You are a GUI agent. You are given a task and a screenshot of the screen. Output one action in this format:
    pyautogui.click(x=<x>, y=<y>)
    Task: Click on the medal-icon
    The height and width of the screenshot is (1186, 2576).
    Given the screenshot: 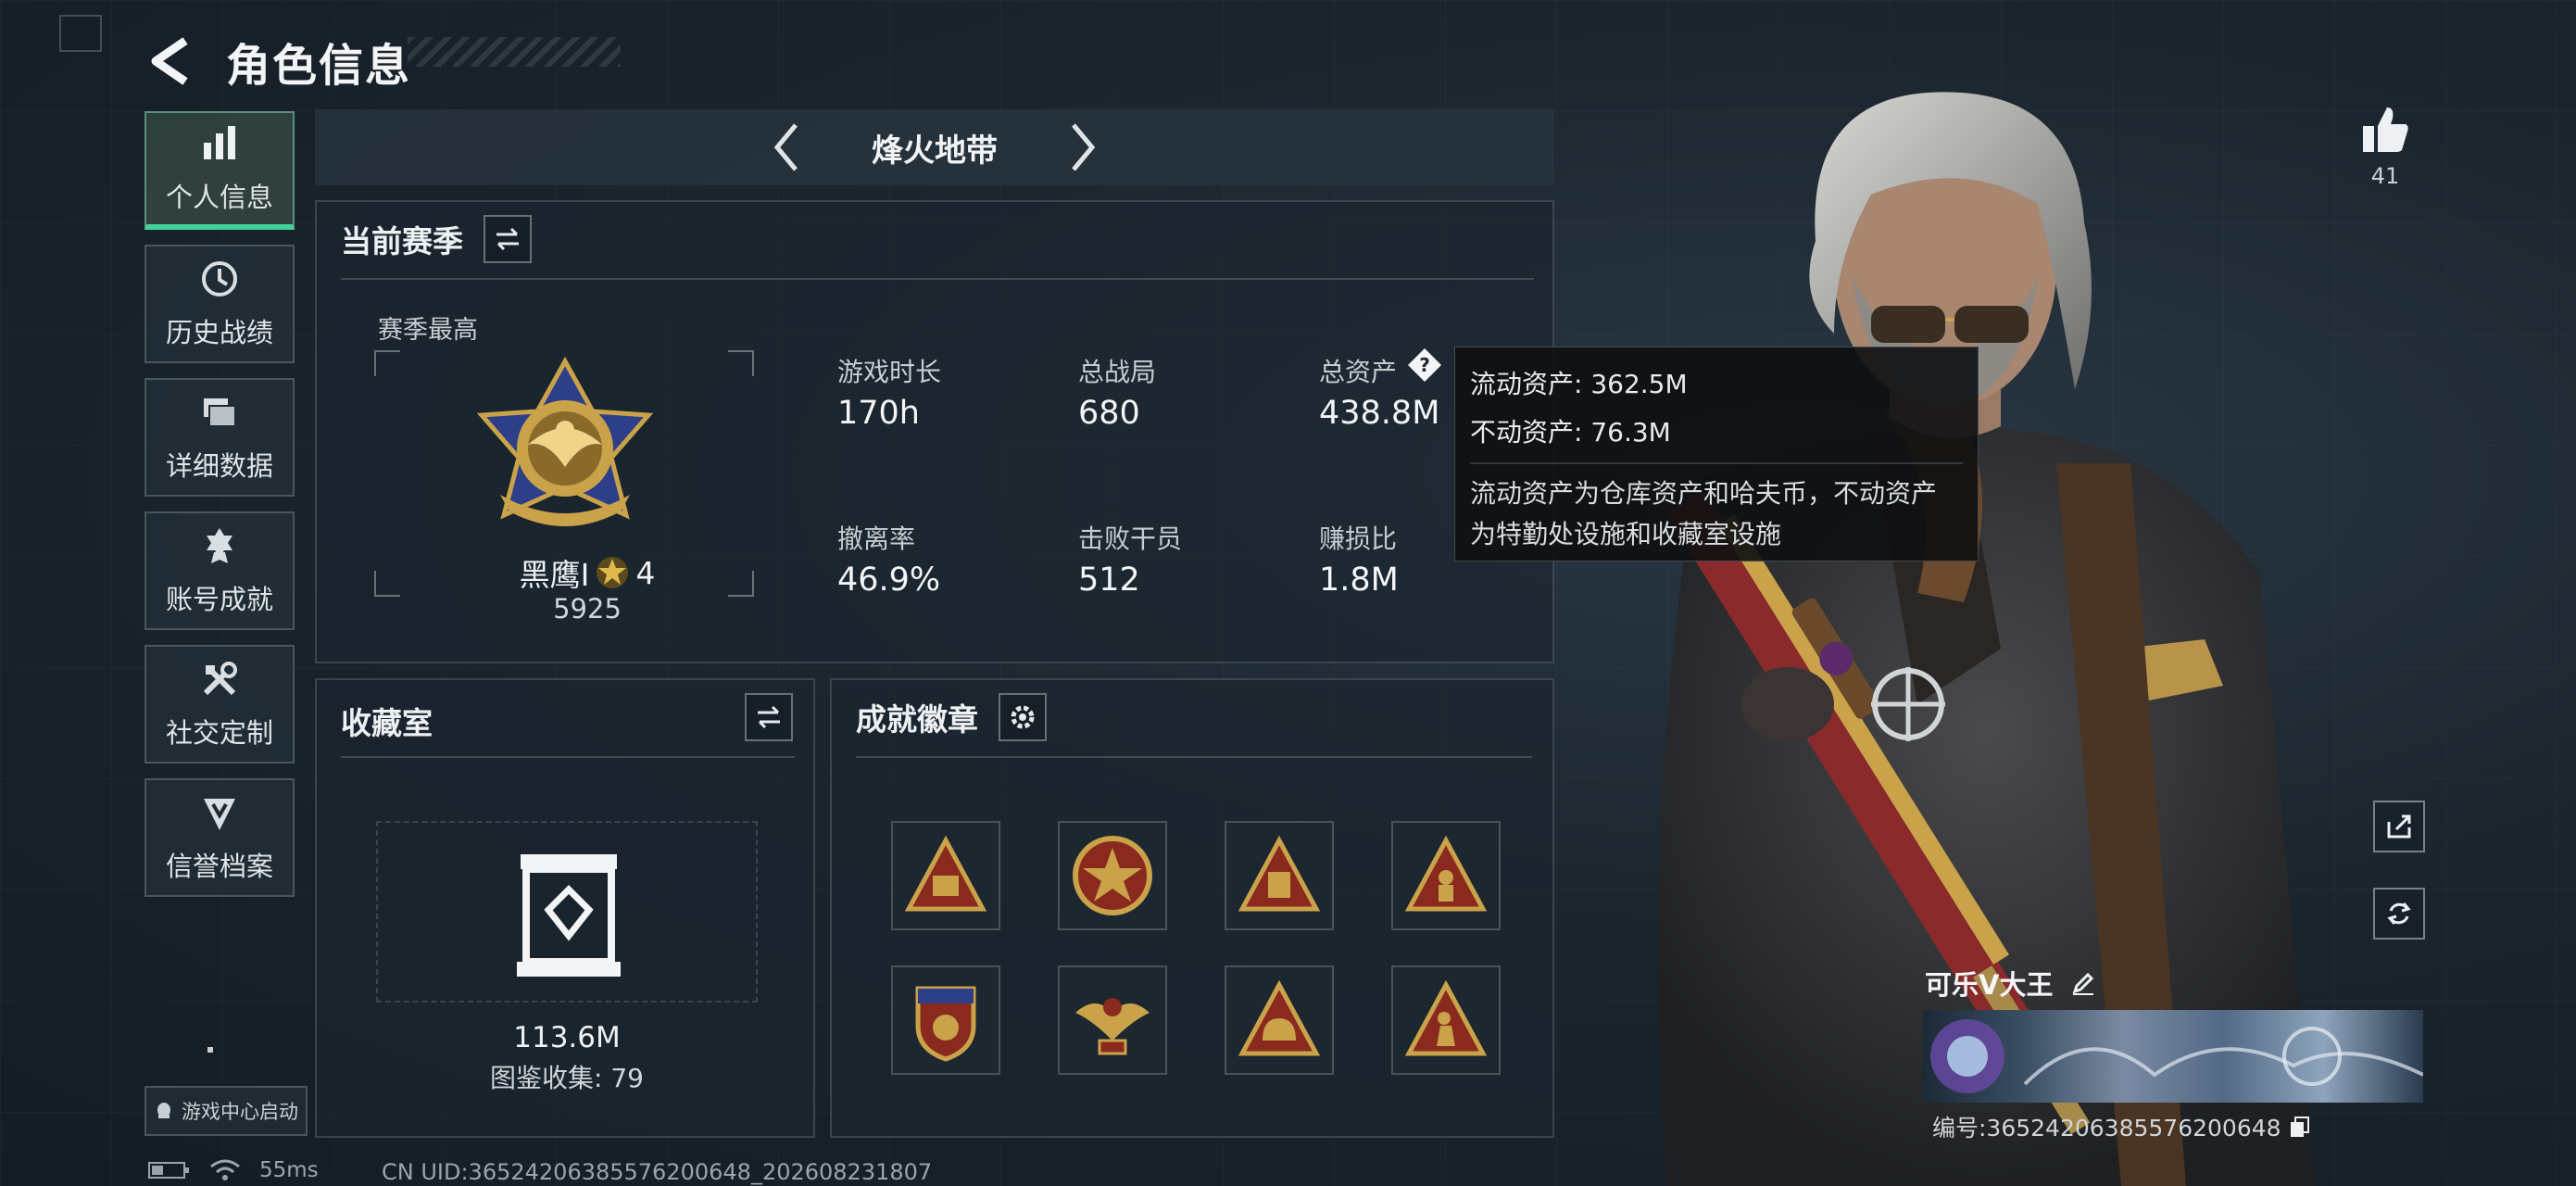 What is the action you would take?
    pyautogui.click(x=219, y=545)
    